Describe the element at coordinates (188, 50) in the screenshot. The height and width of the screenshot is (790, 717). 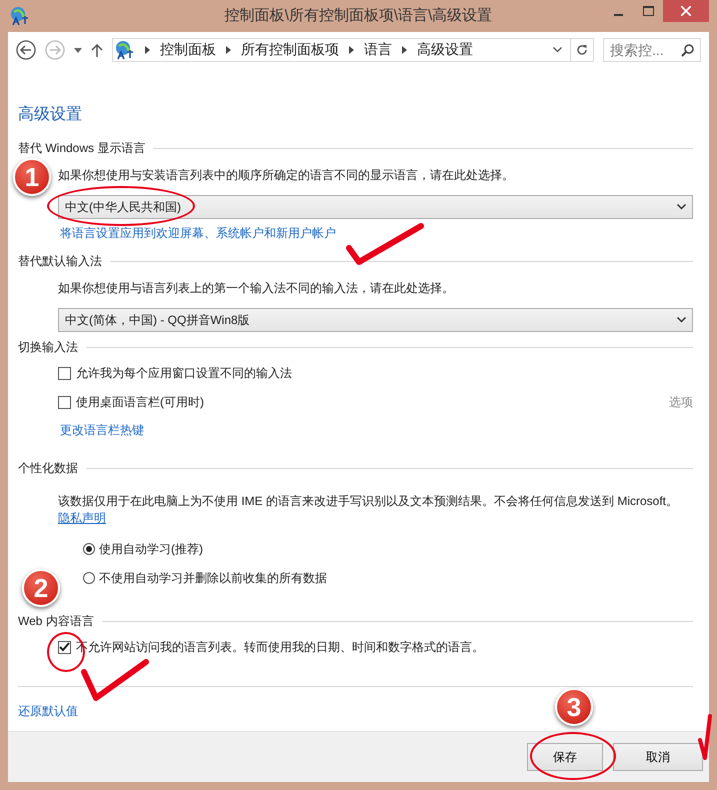
I see `breadcrumb: 控制面板` at that location.